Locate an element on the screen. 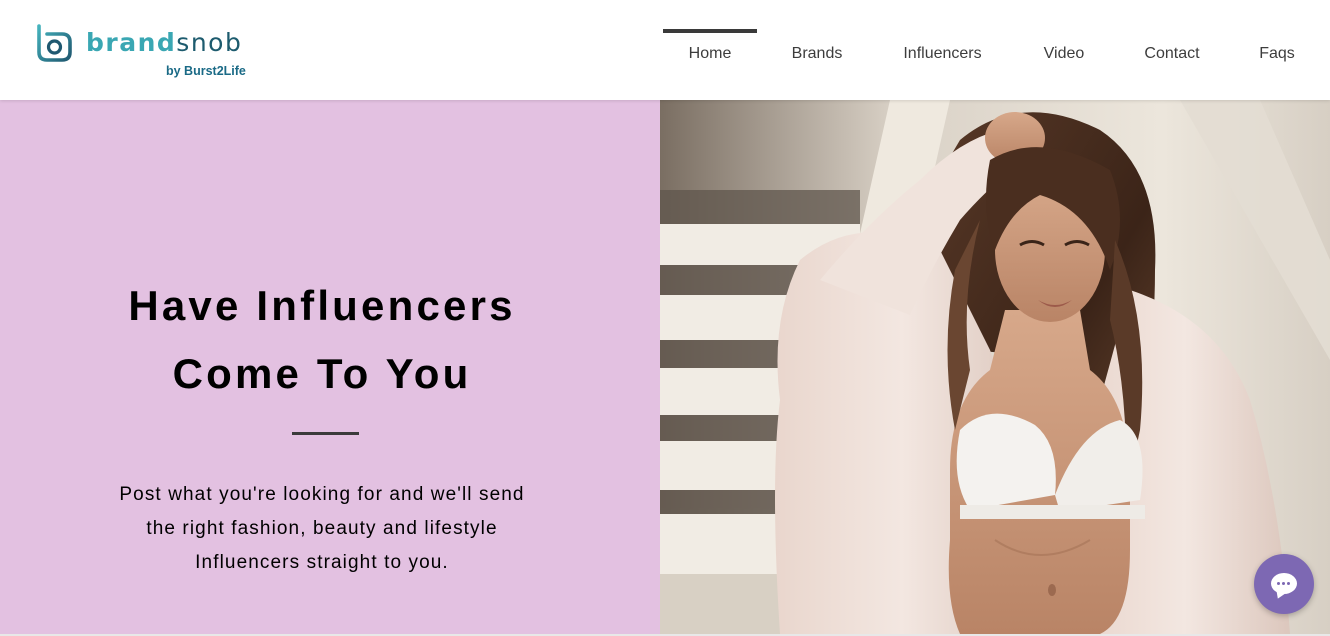  logo-word-brand: brand is located at coordinates (131, 42).